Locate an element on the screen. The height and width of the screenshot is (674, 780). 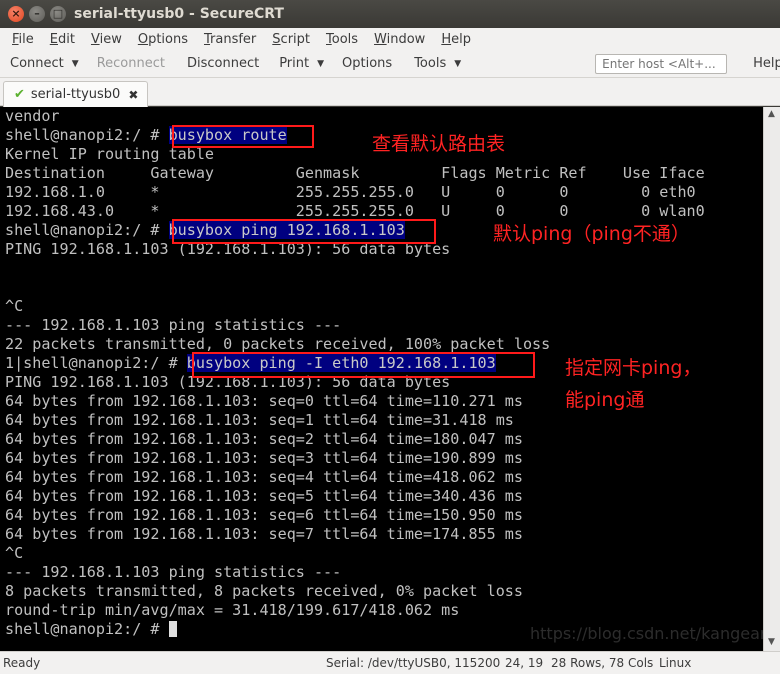
menu-mnemonic: O is located at coordinates (143, 39).